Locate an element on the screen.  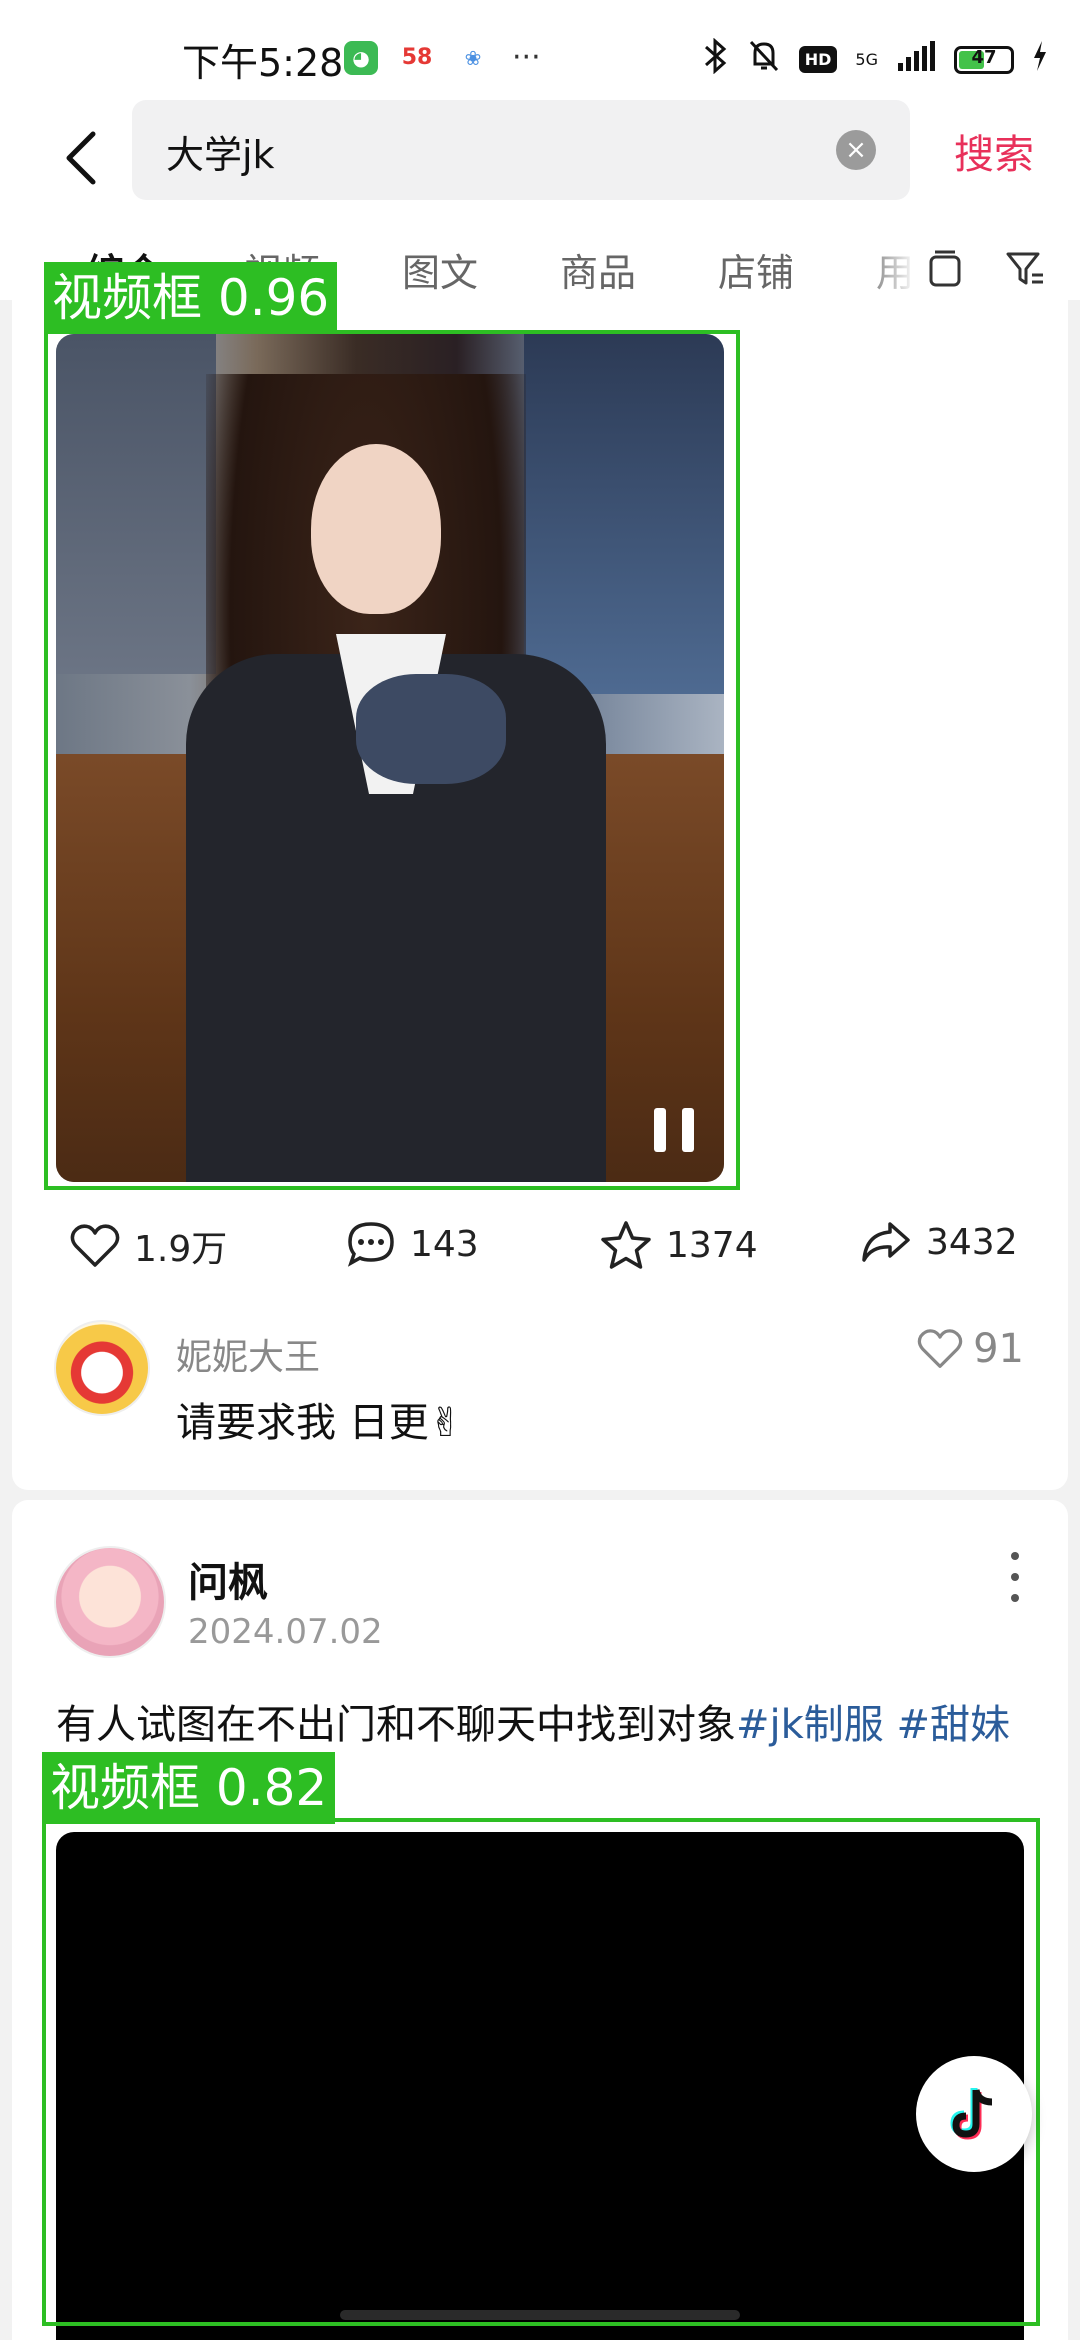
post-caption: 有人试图在不出门和不聊天中找到对象#jk制服 #甜妹 is located at coordinates (533, 1721).